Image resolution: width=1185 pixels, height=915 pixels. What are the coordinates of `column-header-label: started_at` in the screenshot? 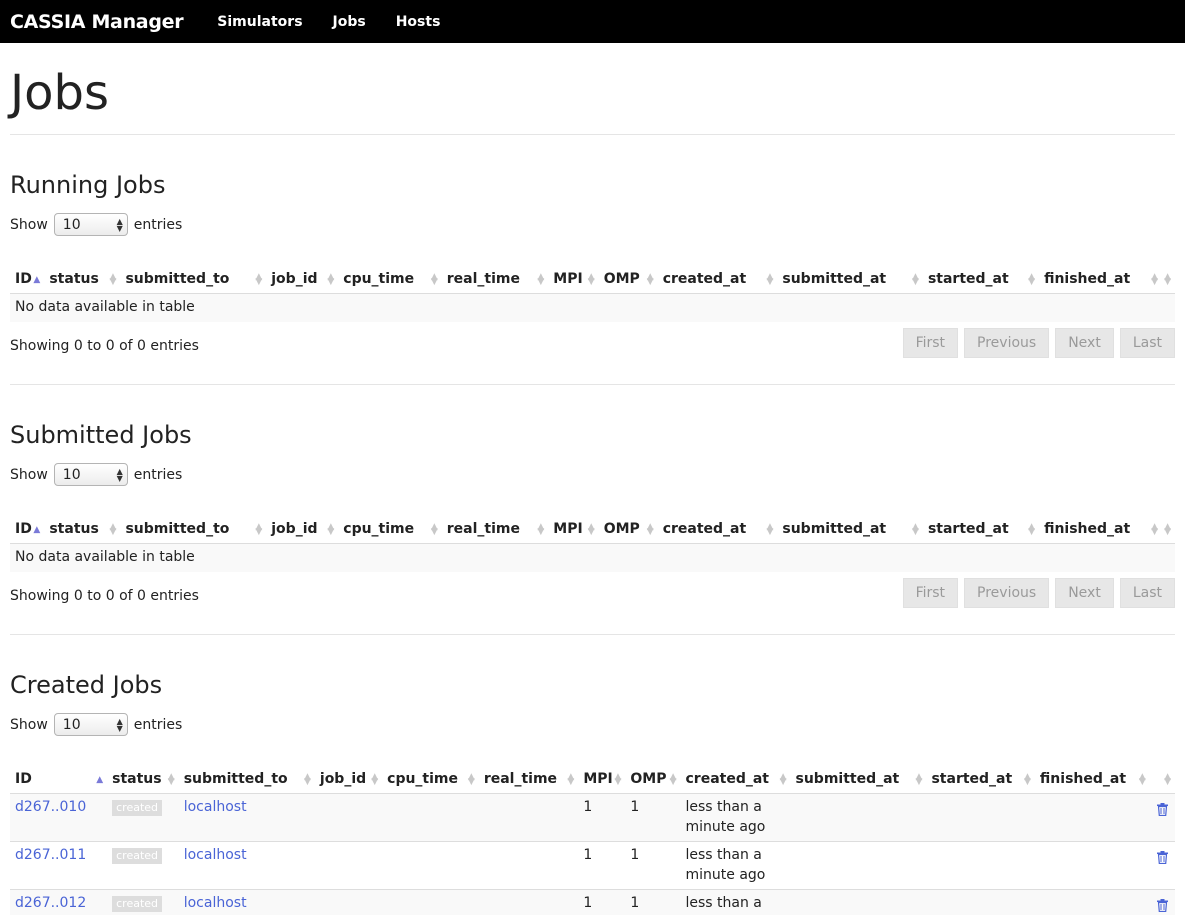 It's located at (968, 529).